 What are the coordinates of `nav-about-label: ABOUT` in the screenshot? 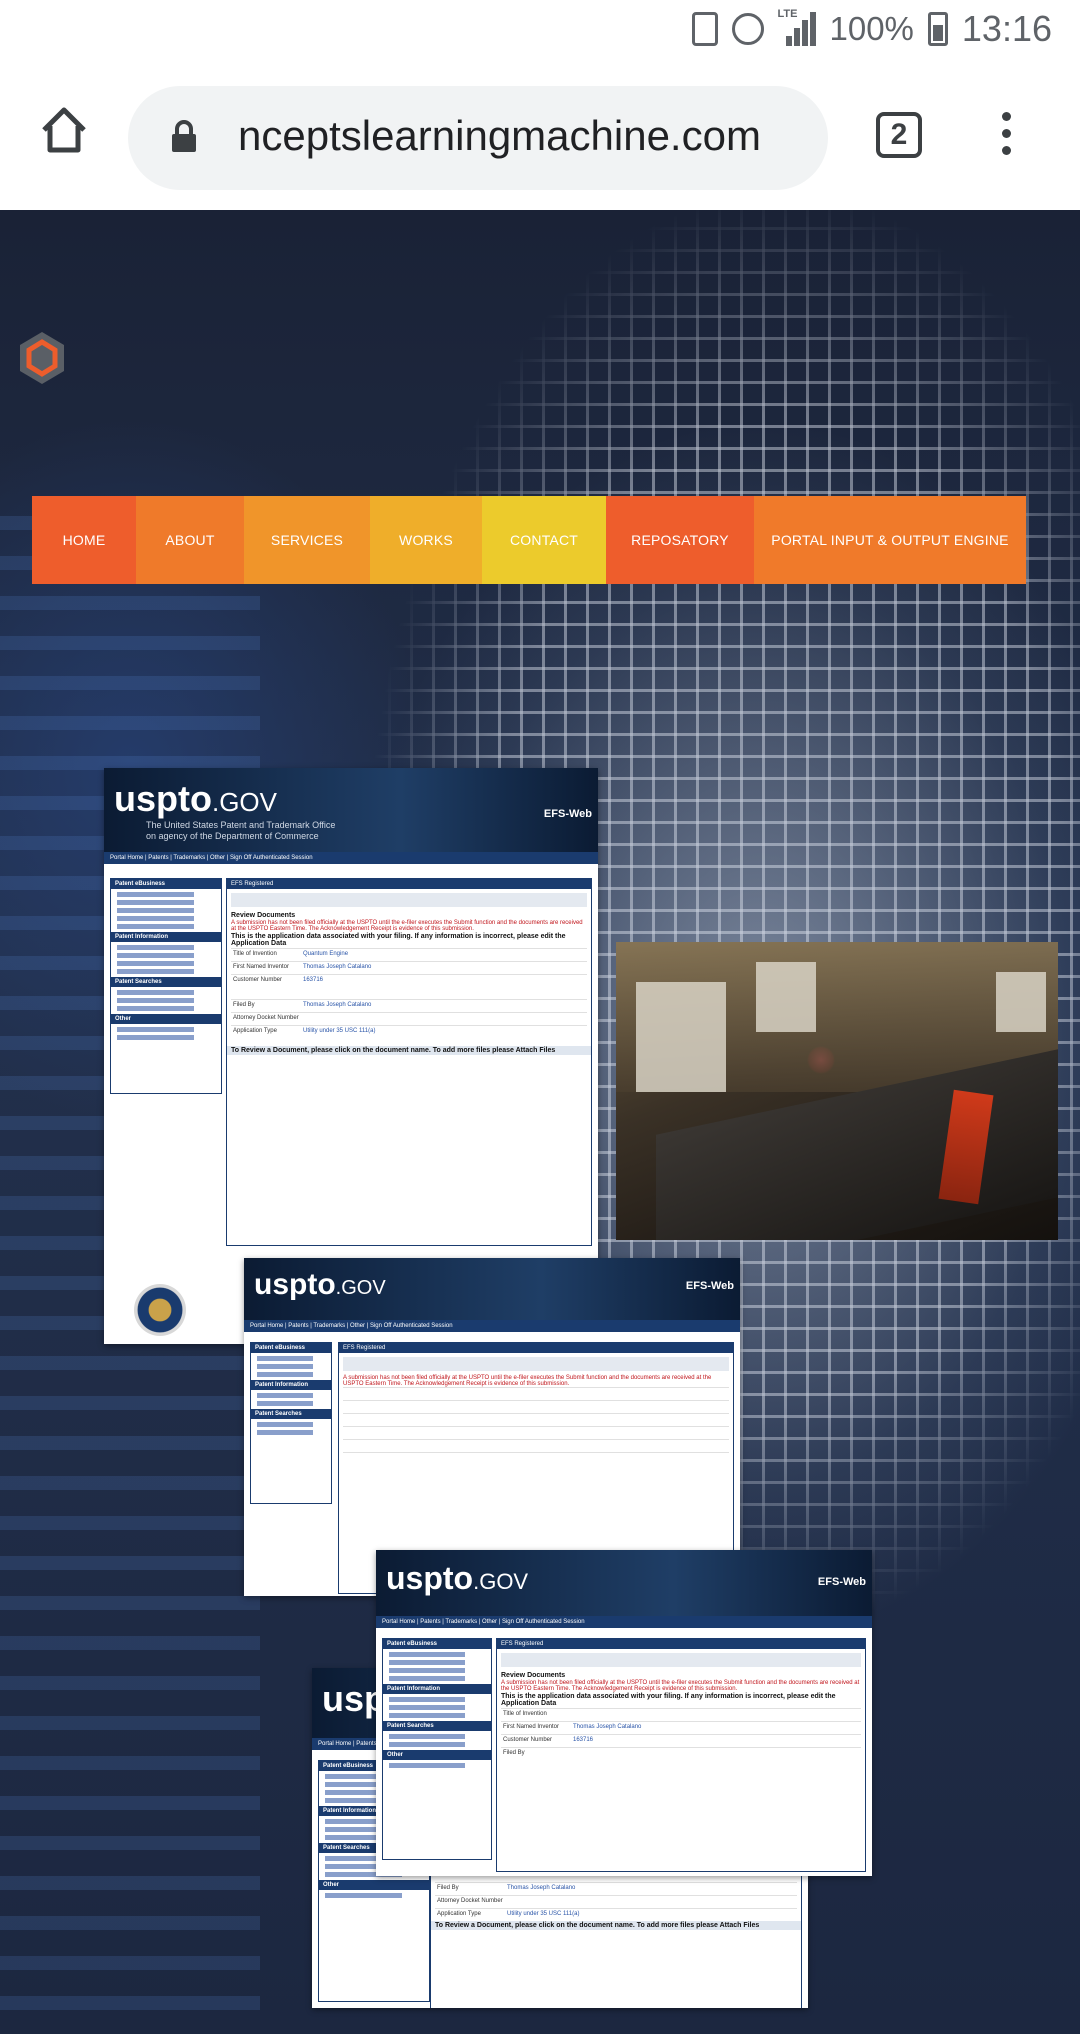 It's located at (190, 540).